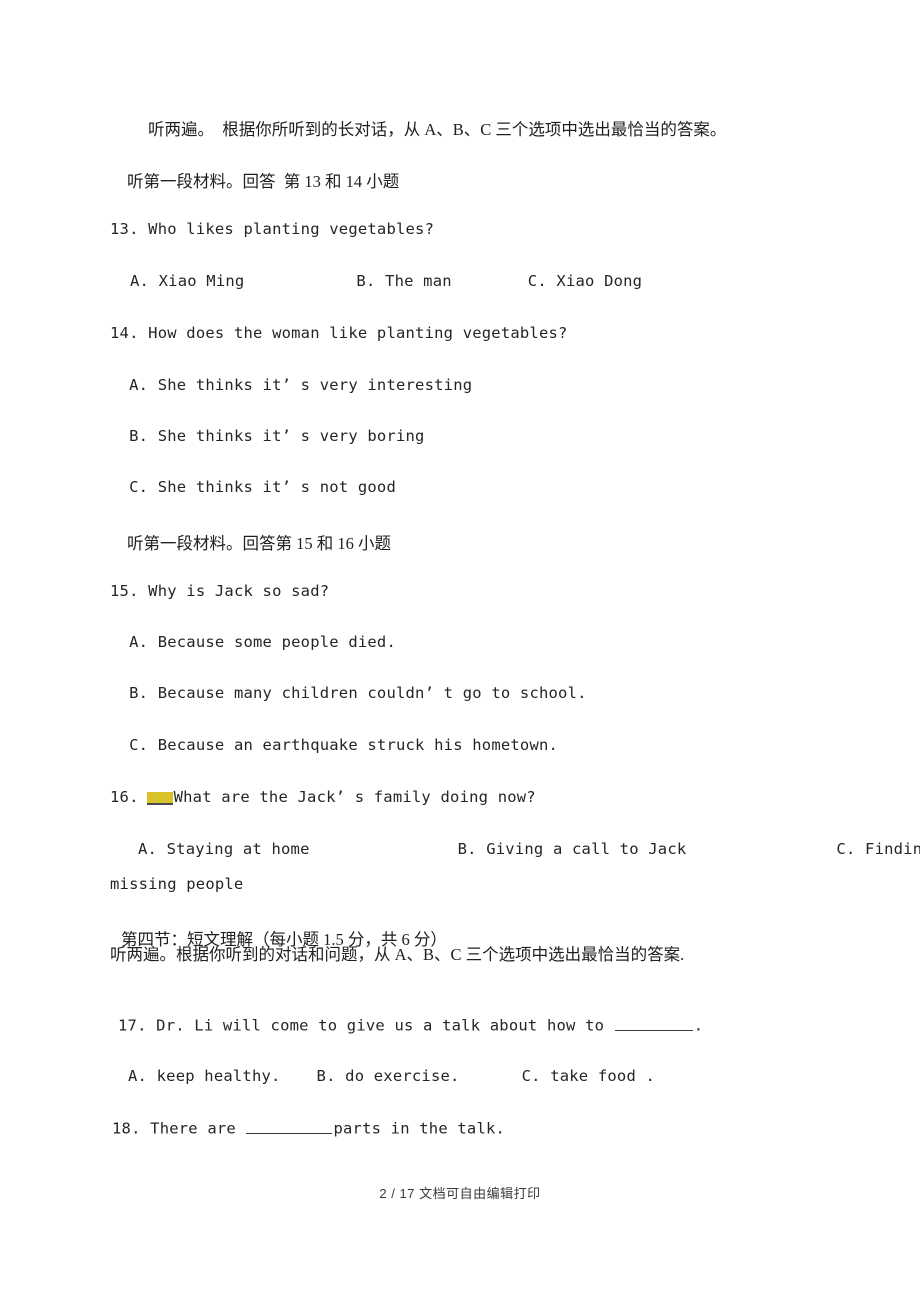 This screenshot has height=1302, width=920. I want to click on question-13-number: 13., so click(124, 229).